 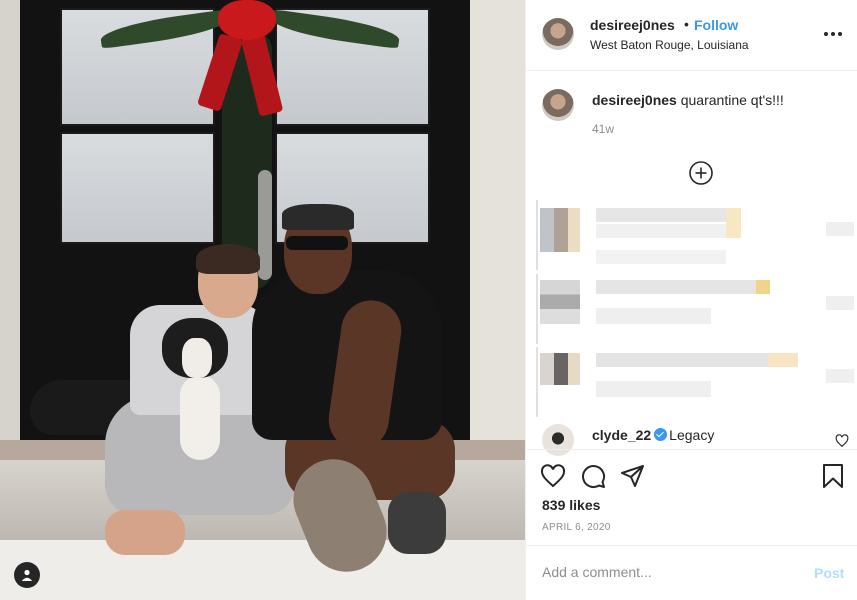 What do you see at coordinates (558, 34) in the screenshot?
I see `avatar` at bounding box center [558, 34].